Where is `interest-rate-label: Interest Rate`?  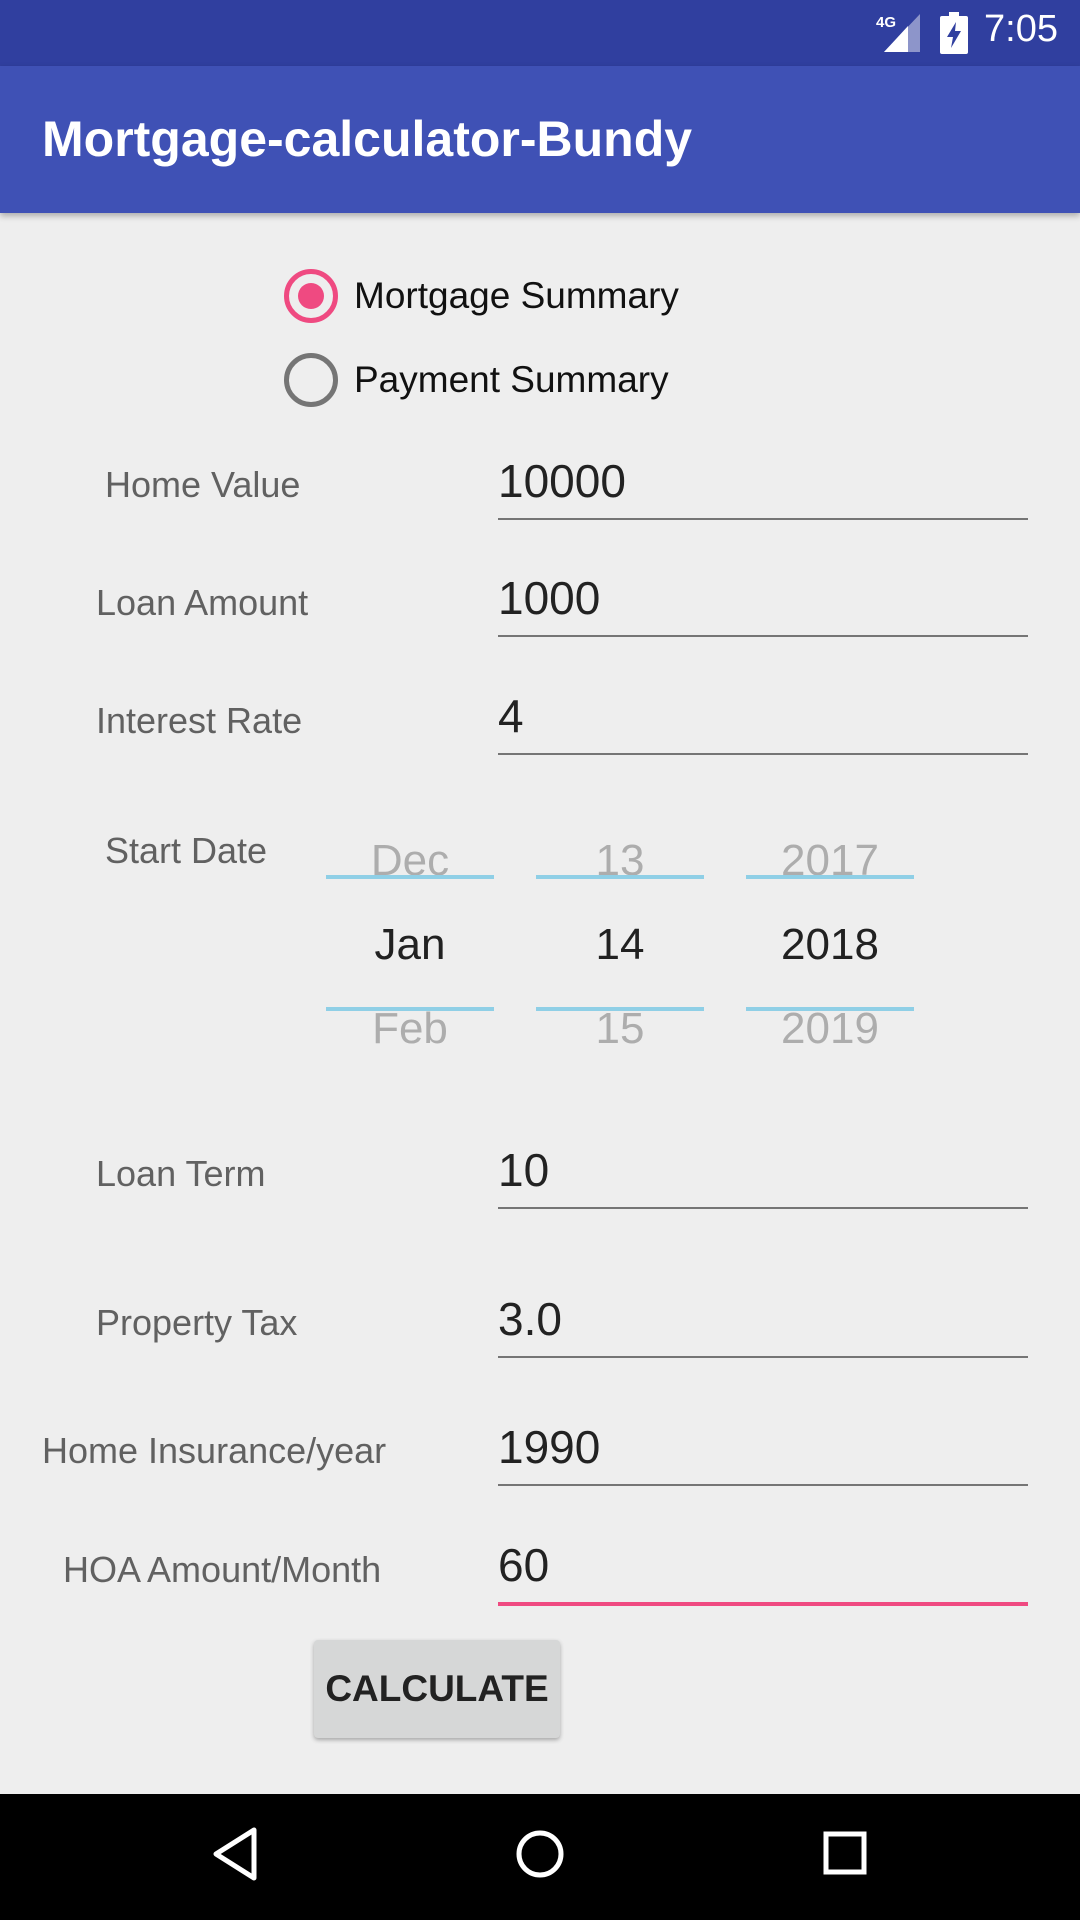 interest-rate-label: Interest Rate is located at coordinates (199, 720).